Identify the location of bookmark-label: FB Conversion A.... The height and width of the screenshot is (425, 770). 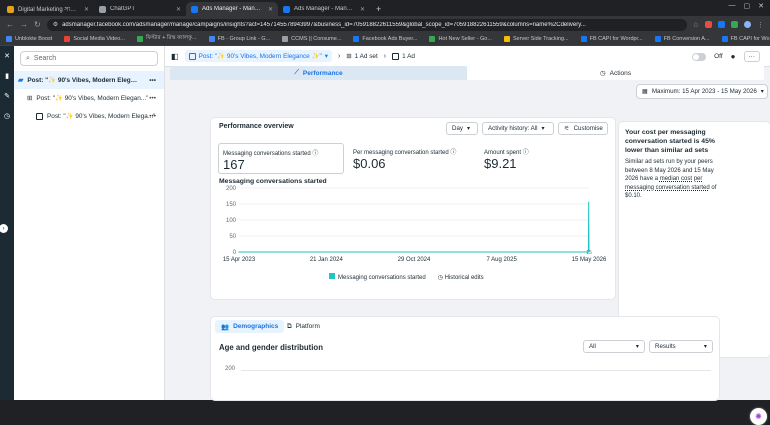
(686, 39).